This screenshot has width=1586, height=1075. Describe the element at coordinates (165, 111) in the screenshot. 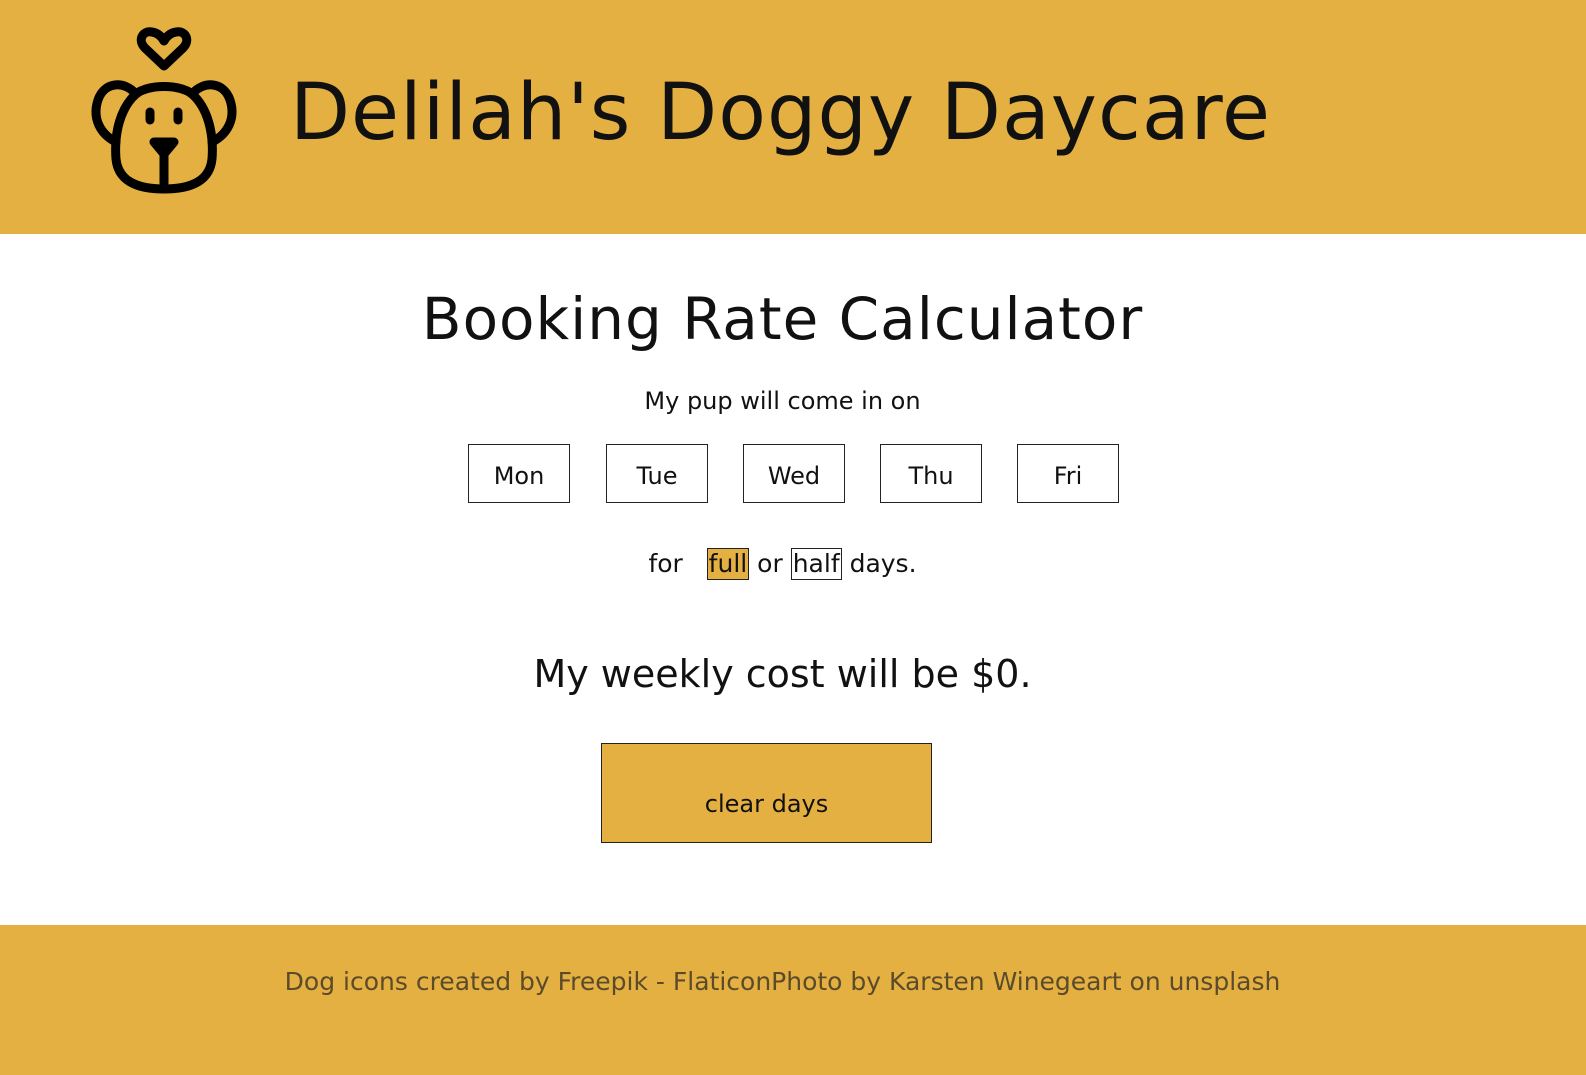

I see `dog-logo-icon` at that location.